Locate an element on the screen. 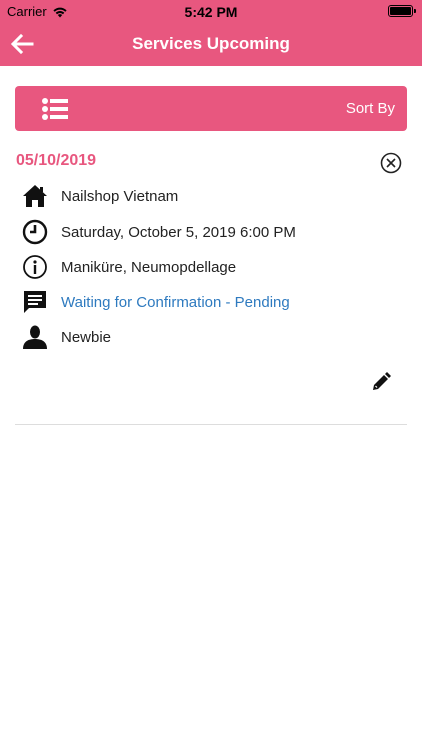 This screenshot has width=422, height=750. list-icon is located at coordinates (55, 109).